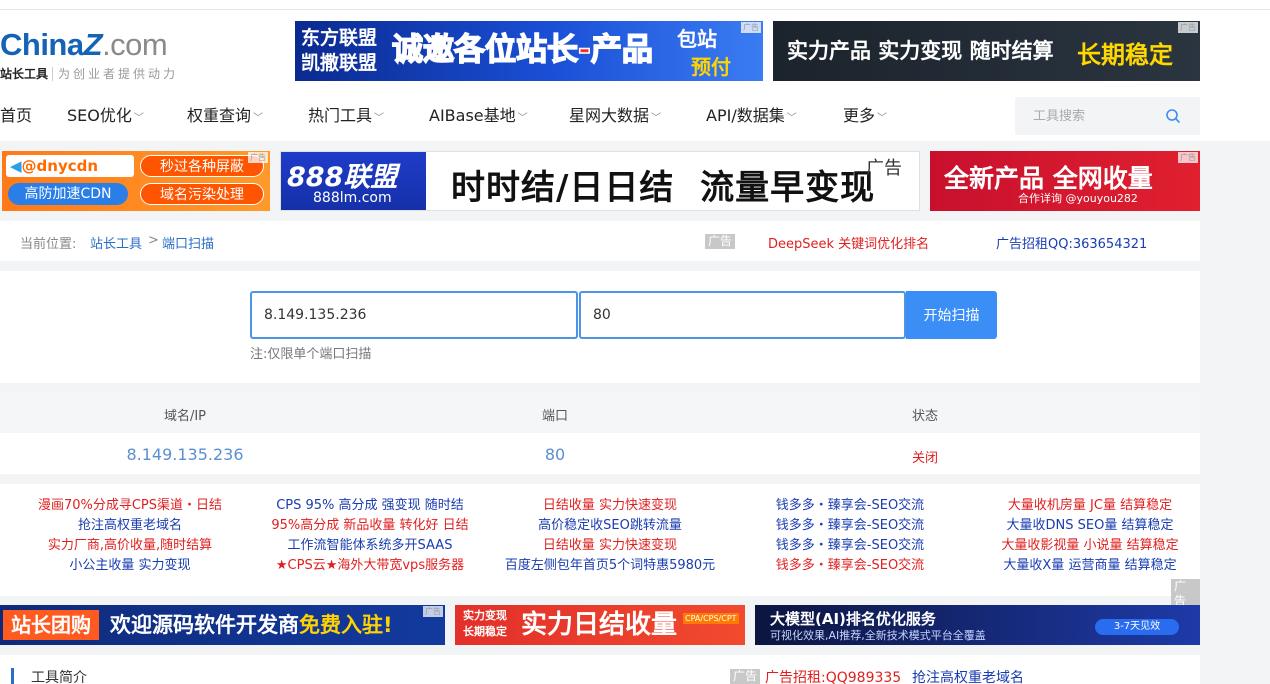  I want to click on nav-item-seo: SEO优化 ﹀, so click(105, 117).